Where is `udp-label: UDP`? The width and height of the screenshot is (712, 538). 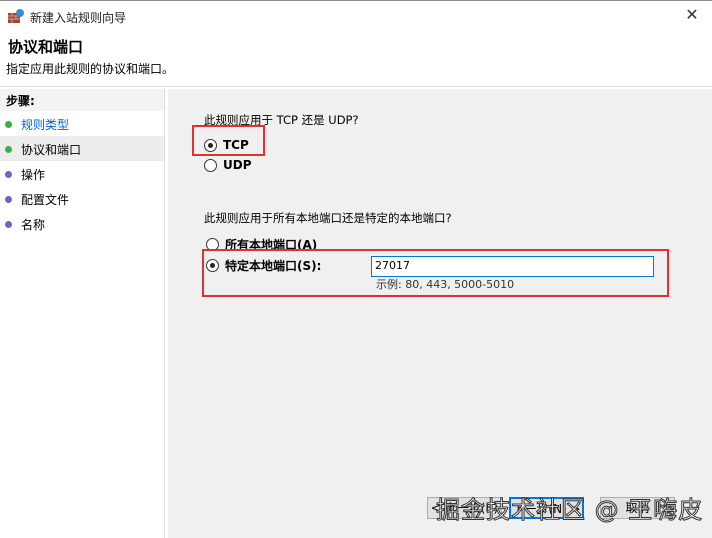
udp-label: UDP is located at coordinates (237, 165).